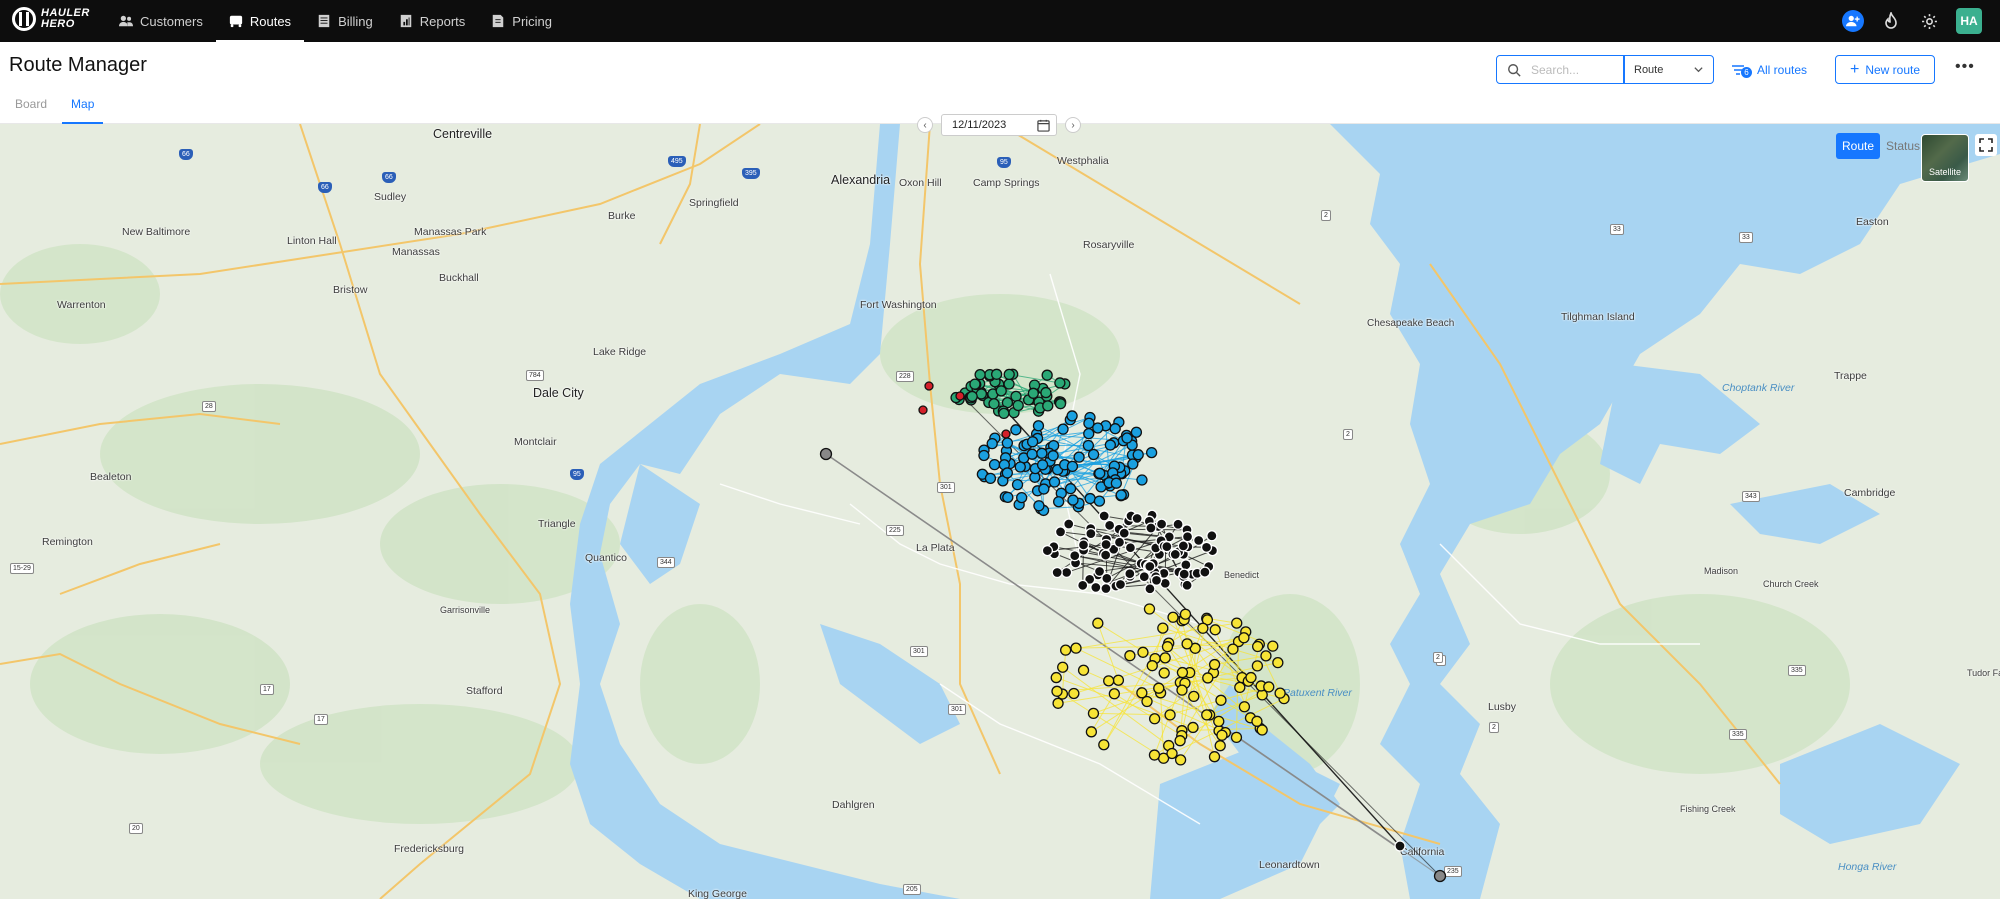 The image size is (2000, 899). Describe the element at coordinates (1986, 145) in the screenshot. I see `fullscreen-icon` at that location.